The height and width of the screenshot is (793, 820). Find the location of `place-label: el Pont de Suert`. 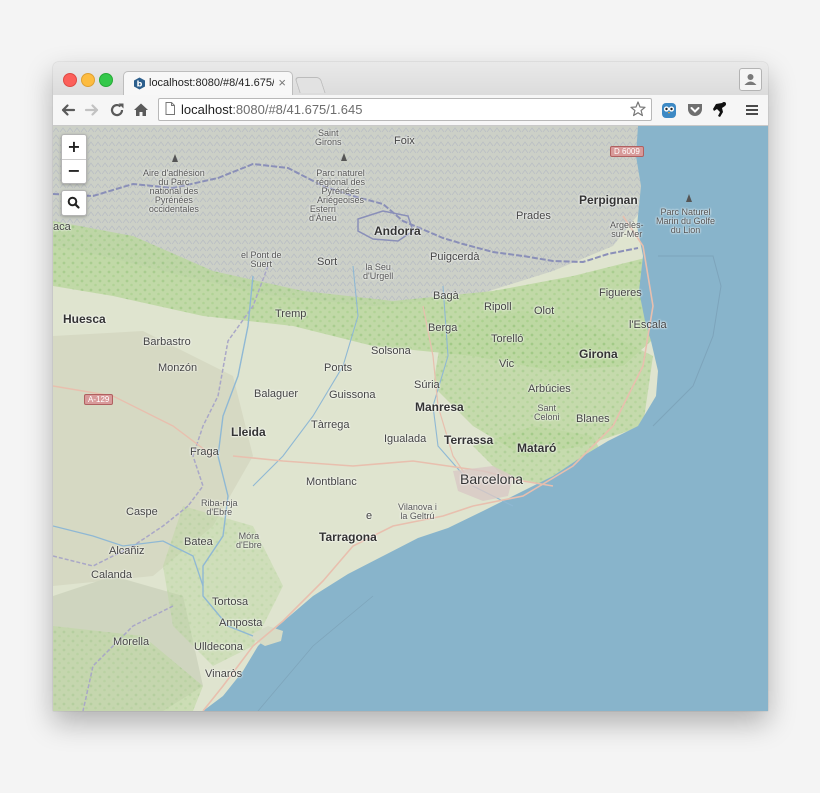

place-label: el Pont de Suert is located at coordinates (261, 259).